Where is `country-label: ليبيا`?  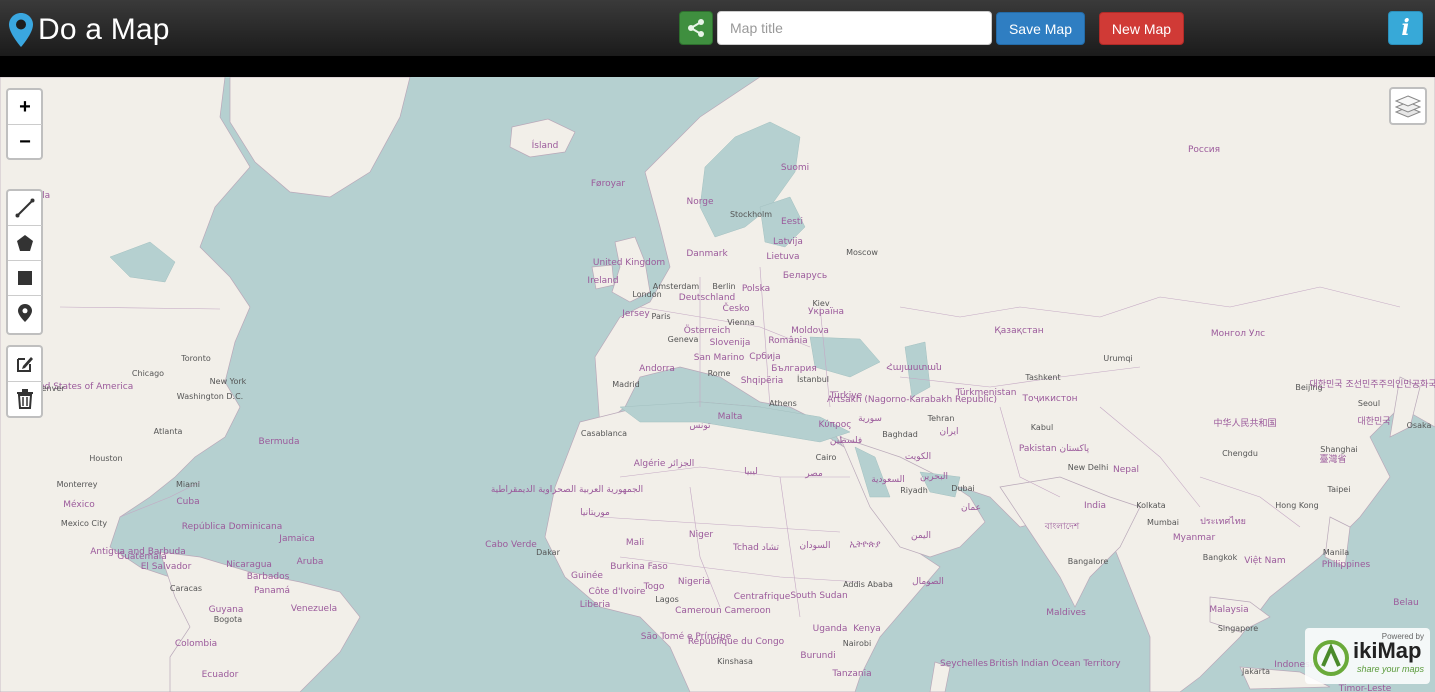 country-label: ليبيا is located at coordinates (751, 472).